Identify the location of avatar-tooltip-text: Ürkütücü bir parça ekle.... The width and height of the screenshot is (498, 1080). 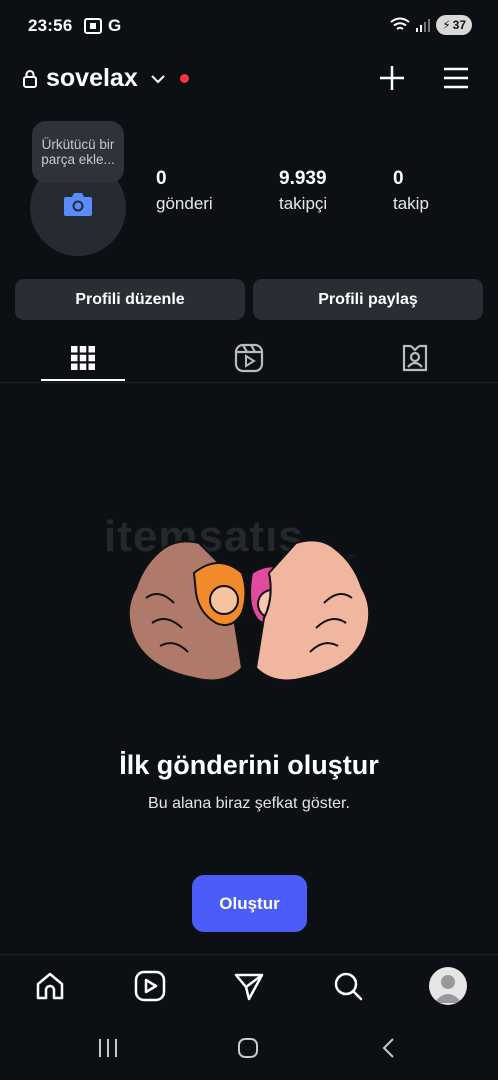
(78, 152).